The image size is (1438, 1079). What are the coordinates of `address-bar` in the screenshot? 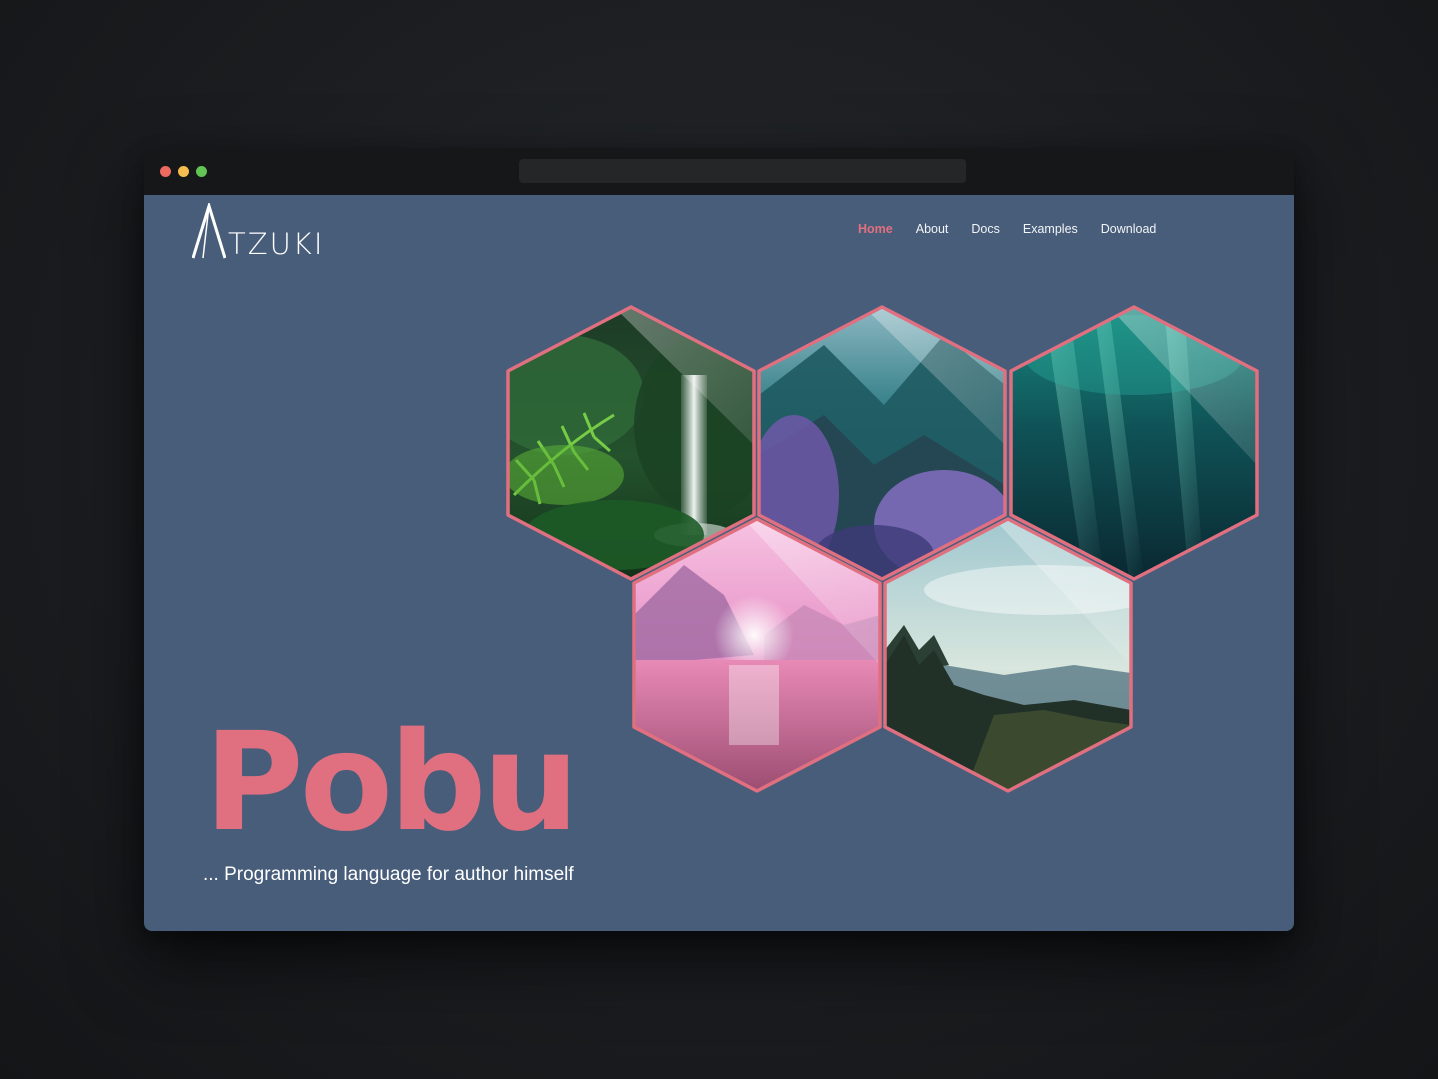 It's located at (742, 171).